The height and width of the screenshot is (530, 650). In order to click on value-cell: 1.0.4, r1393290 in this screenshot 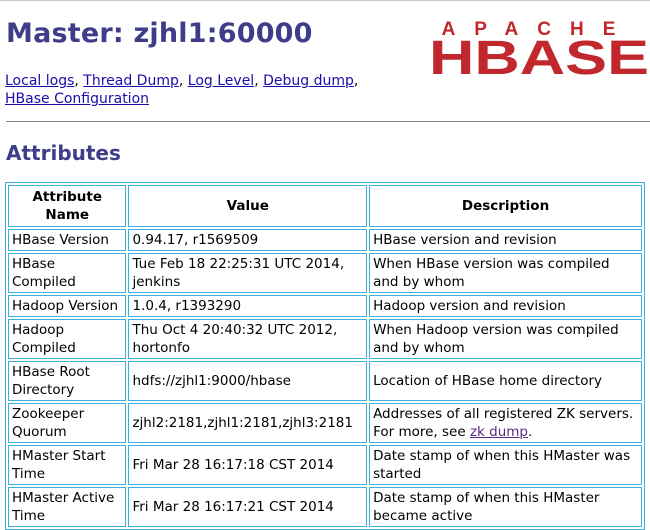, I will do `click(248, 306)`.